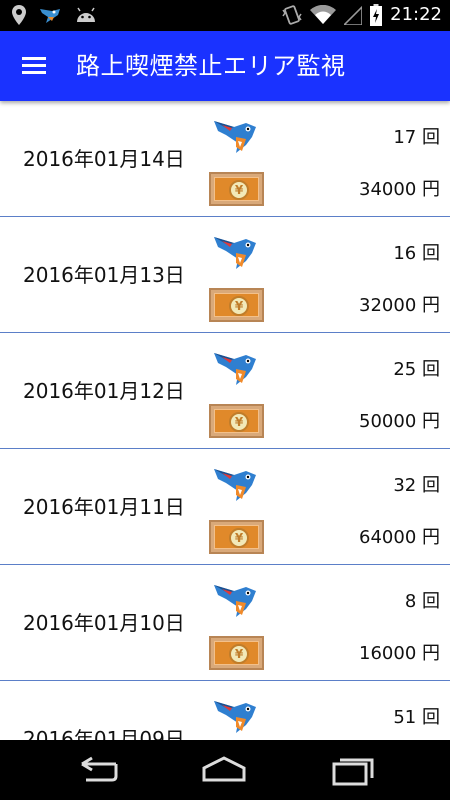  Describe the element at coordinates (352, 770) in the screenshot. I see `recents-icon` at that location.